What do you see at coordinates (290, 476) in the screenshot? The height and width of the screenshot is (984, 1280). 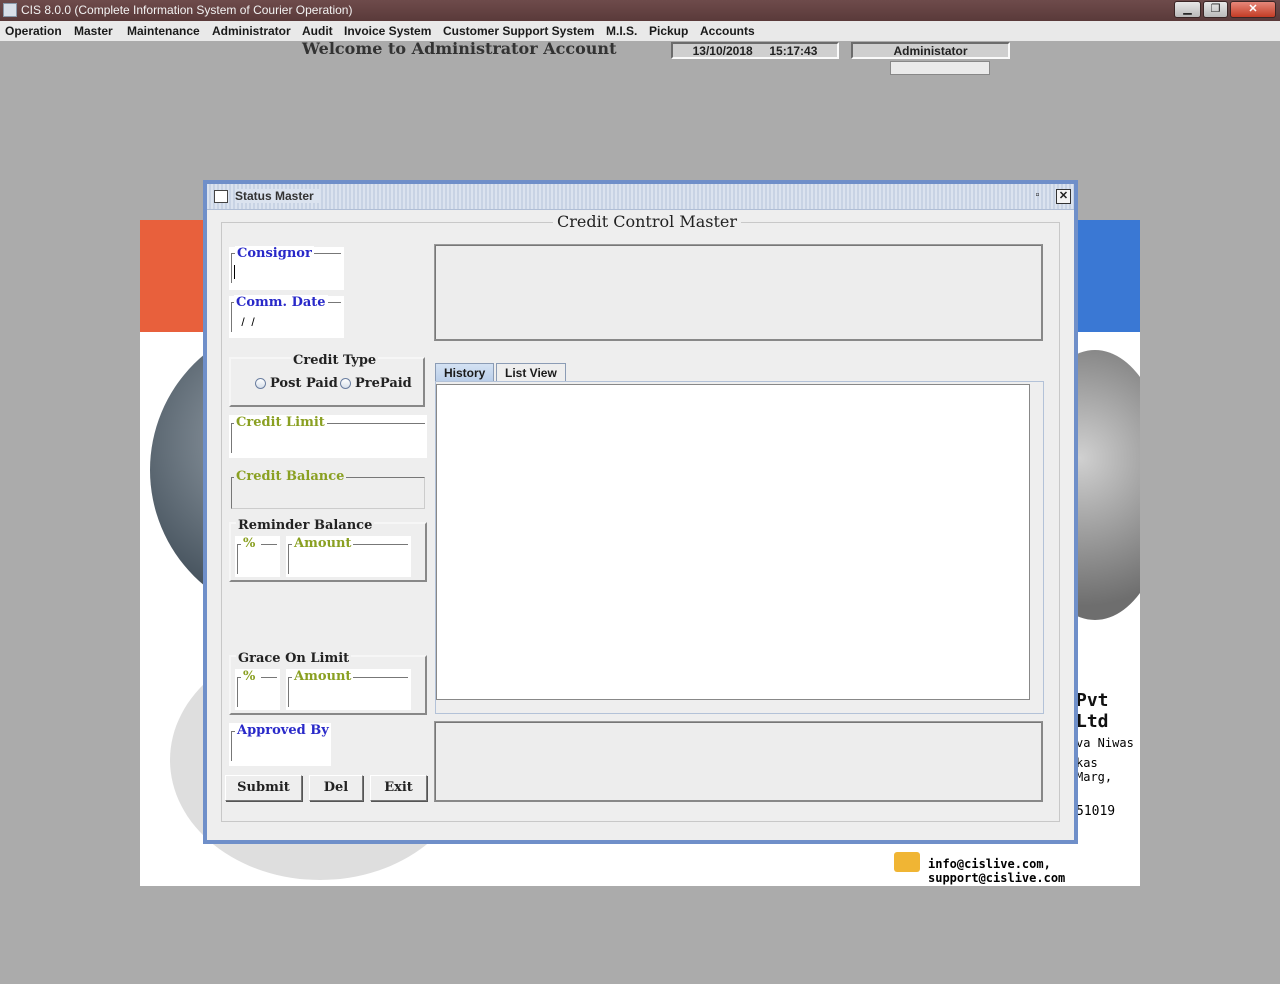 I see `credit-balance-label: Credit Balance` at bounding box center [290, 476].